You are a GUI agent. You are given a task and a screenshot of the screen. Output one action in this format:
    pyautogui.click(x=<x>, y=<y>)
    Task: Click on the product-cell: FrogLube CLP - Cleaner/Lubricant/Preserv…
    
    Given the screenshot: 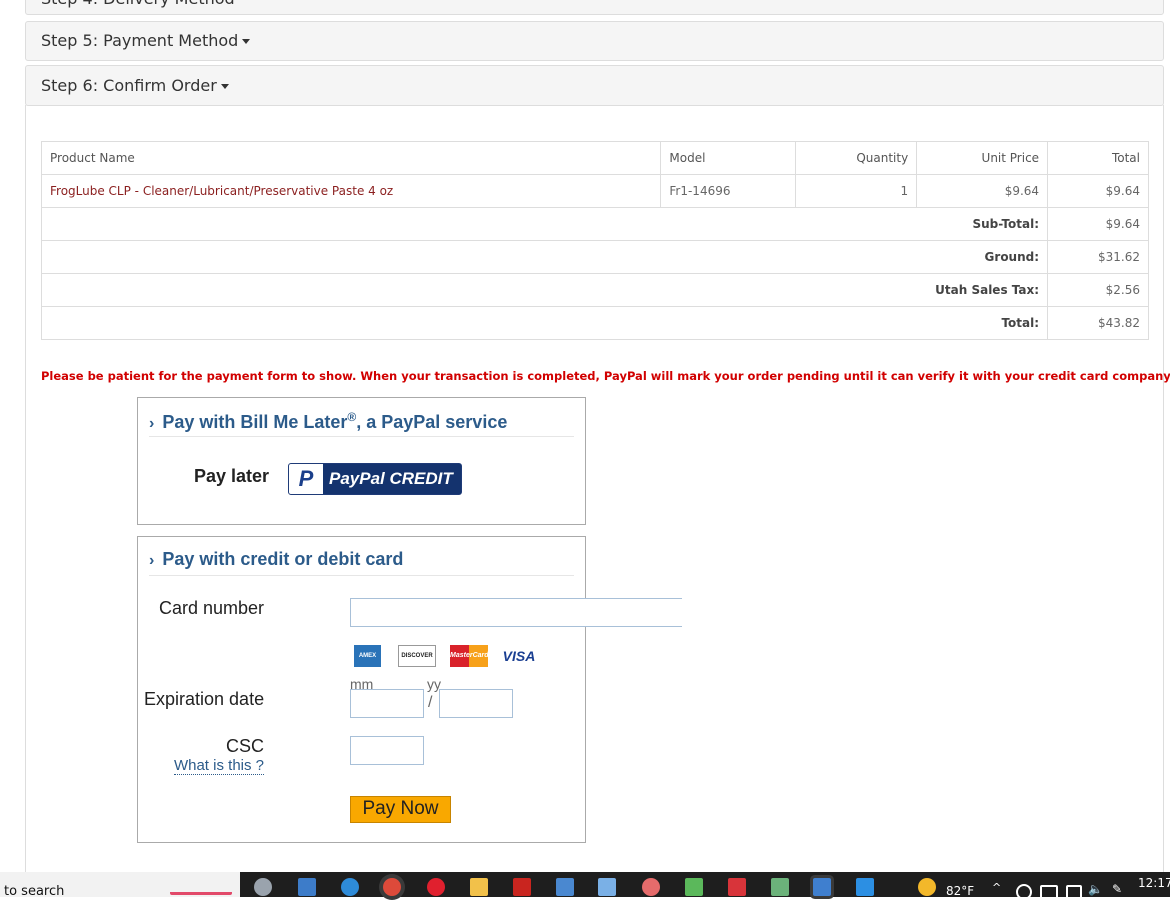 What is the action you would take?
    pyautogui.click(x=351, y=191)
    